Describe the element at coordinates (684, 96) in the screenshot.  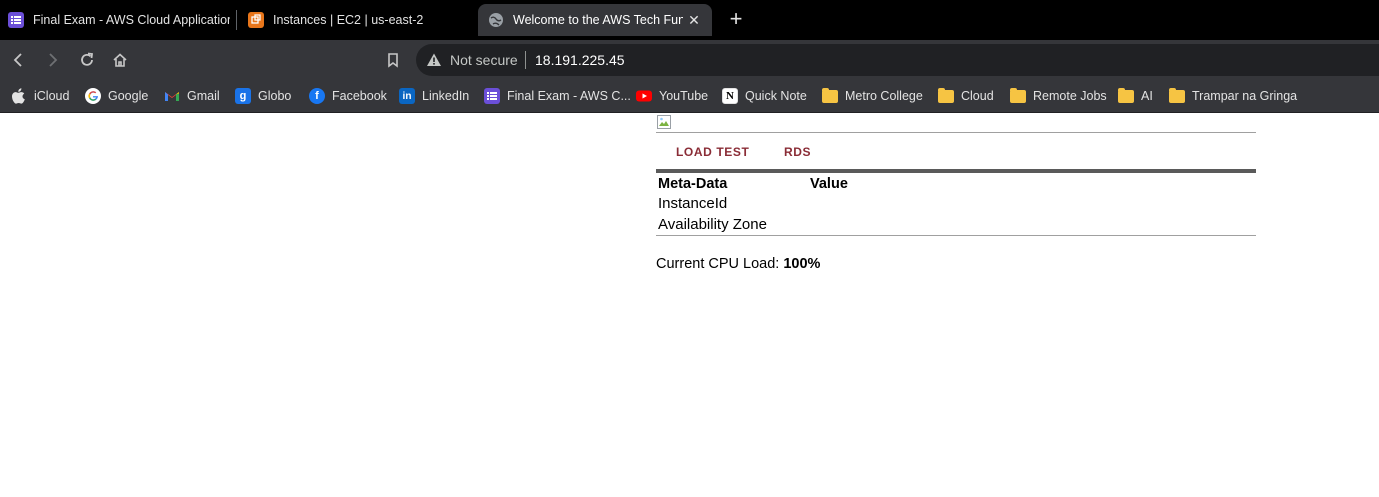
I see `bookmark-label: YouTube` at that location.